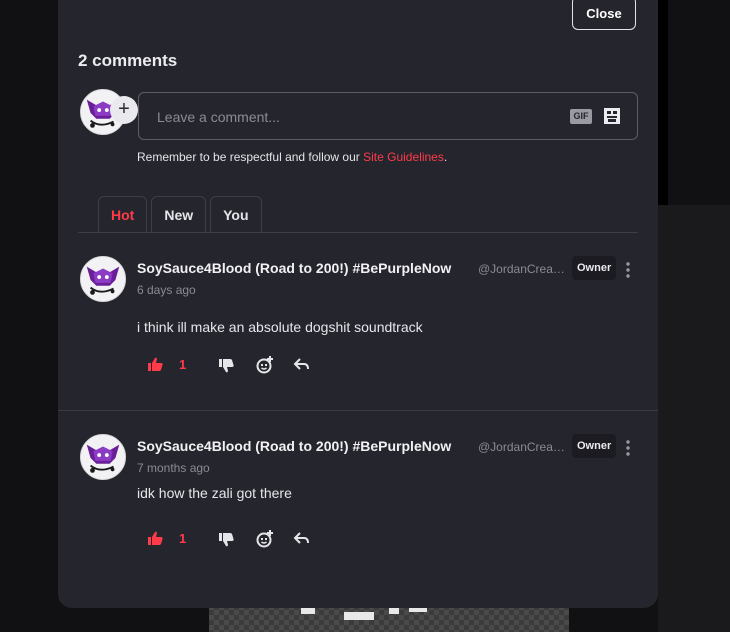 Image resolution: width=730 pixels, height=632 pixels. Describe the element at coordinates (445, 157) in the screenshot. I see `guidelines-period: .` at that location.